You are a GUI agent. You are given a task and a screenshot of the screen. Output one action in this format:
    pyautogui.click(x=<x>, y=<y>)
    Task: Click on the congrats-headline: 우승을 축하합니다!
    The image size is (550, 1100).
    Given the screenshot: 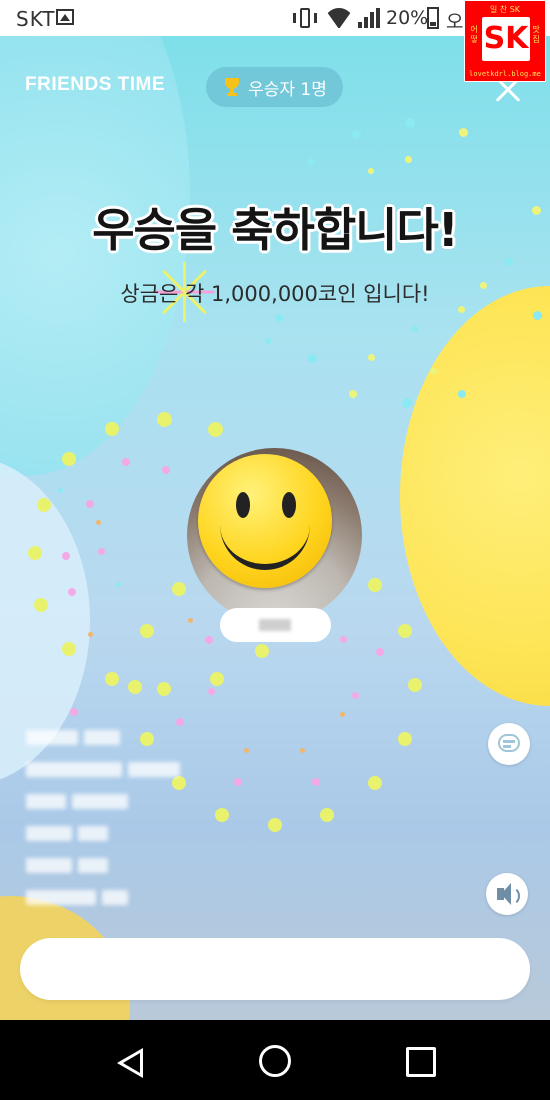 What is the action you would take?
    pyautogui.click(x=275, y=230)
    